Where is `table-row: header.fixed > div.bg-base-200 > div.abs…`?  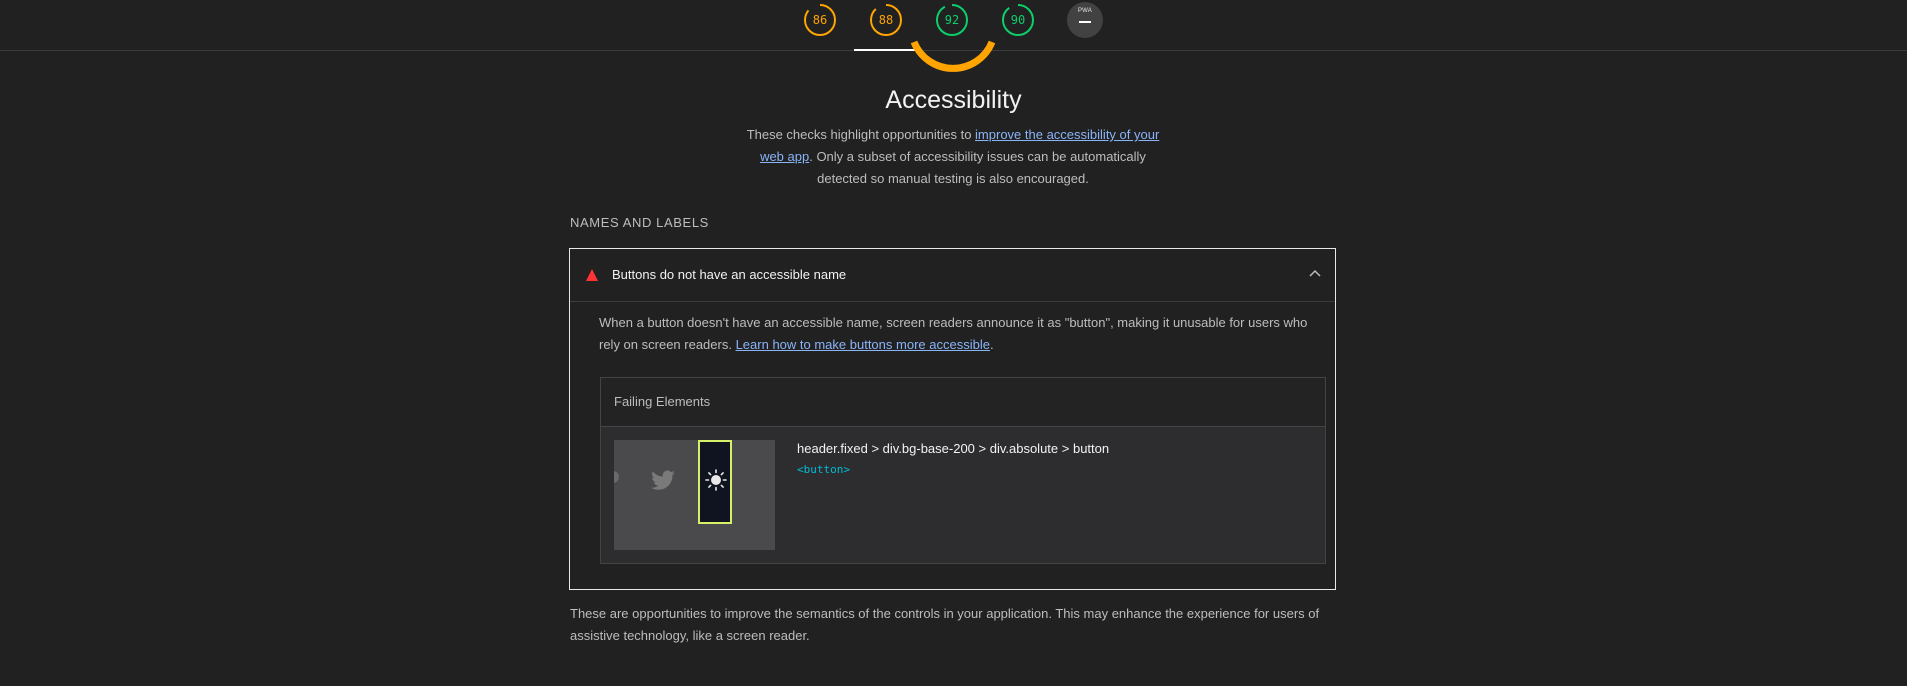 table-row: header.fixed > div.bg-base-200 > div.abs… is located at coordinates (963, 495).